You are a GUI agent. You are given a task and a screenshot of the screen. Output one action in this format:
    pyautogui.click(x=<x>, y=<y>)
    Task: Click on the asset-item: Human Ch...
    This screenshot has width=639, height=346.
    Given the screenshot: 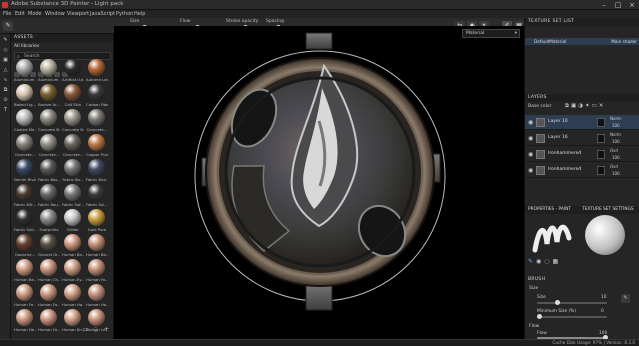 What is the action you would take?
    pyautogui.click(x=49, y=271)
    